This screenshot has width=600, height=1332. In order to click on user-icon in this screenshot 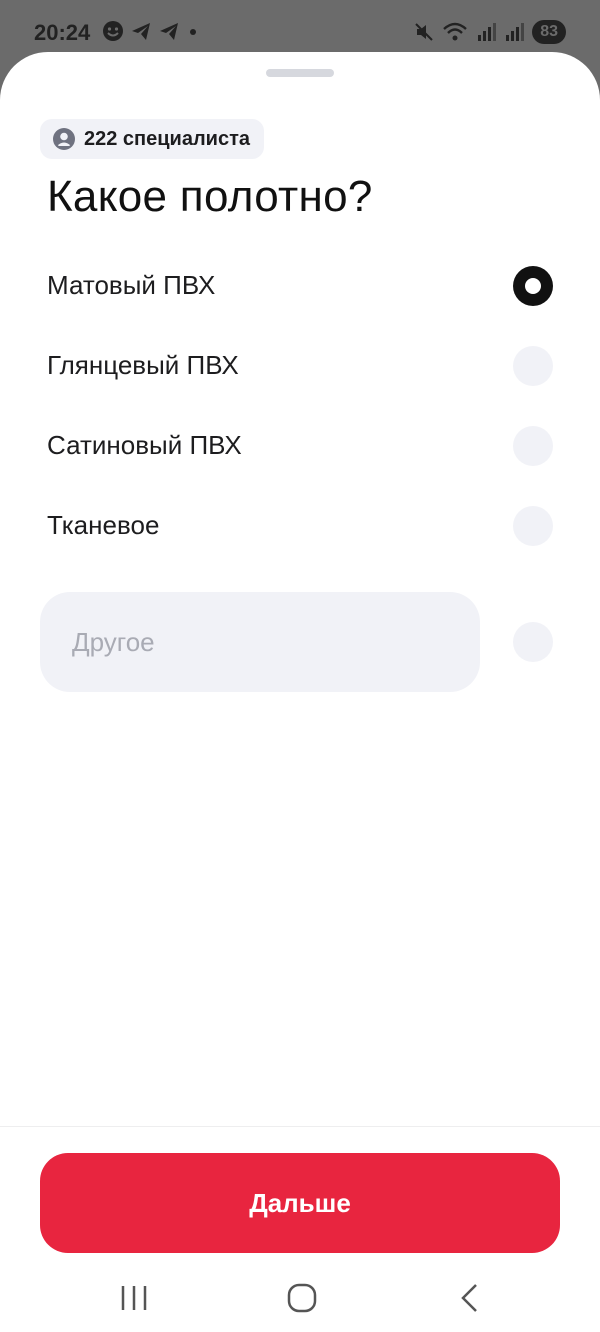, I will do `click(64, 139)`.